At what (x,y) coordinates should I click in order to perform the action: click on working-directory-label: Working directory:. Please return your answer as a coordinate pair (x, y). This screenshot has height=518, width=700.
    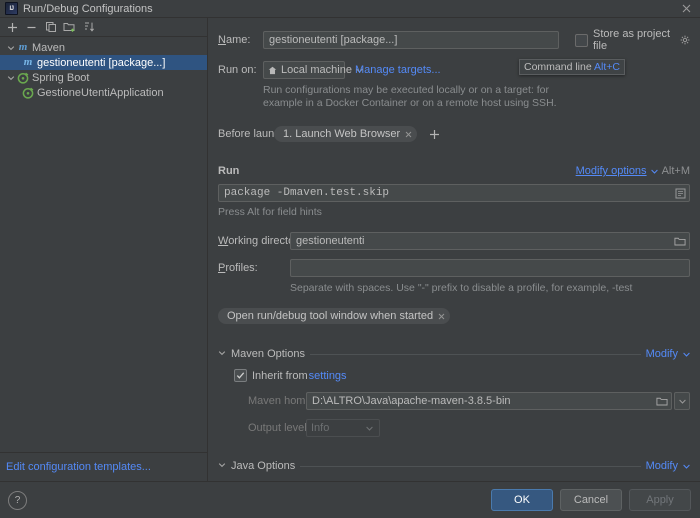
    Looking at the image, I should click on (262, 241).